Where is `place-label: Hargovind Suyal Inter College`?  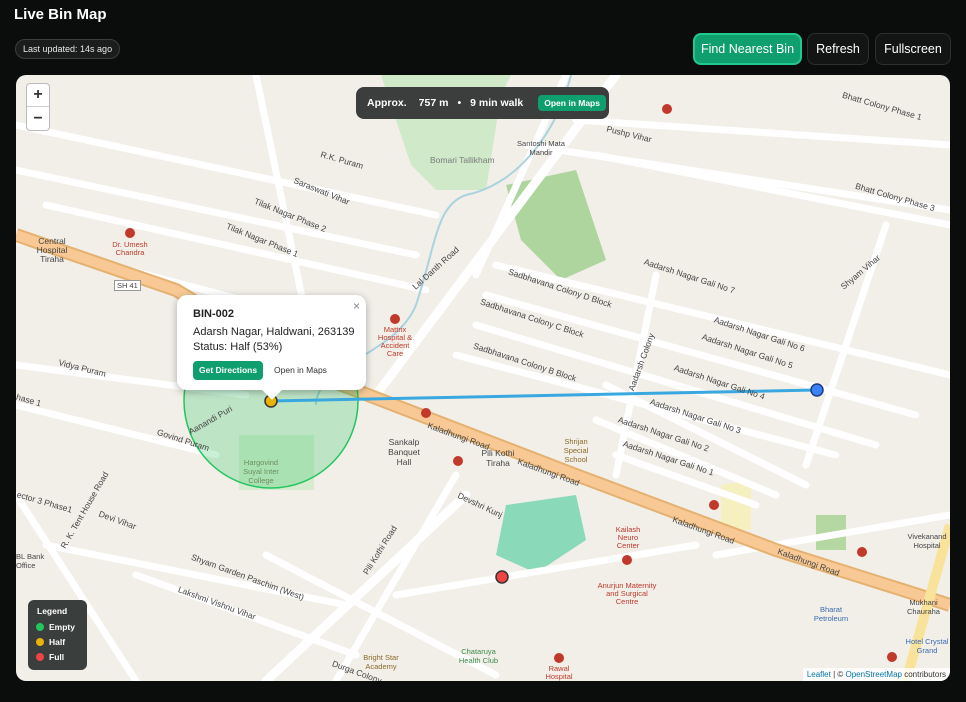
place-label: Hargovind Suyal Inter College is located at coordinates (261, 471).